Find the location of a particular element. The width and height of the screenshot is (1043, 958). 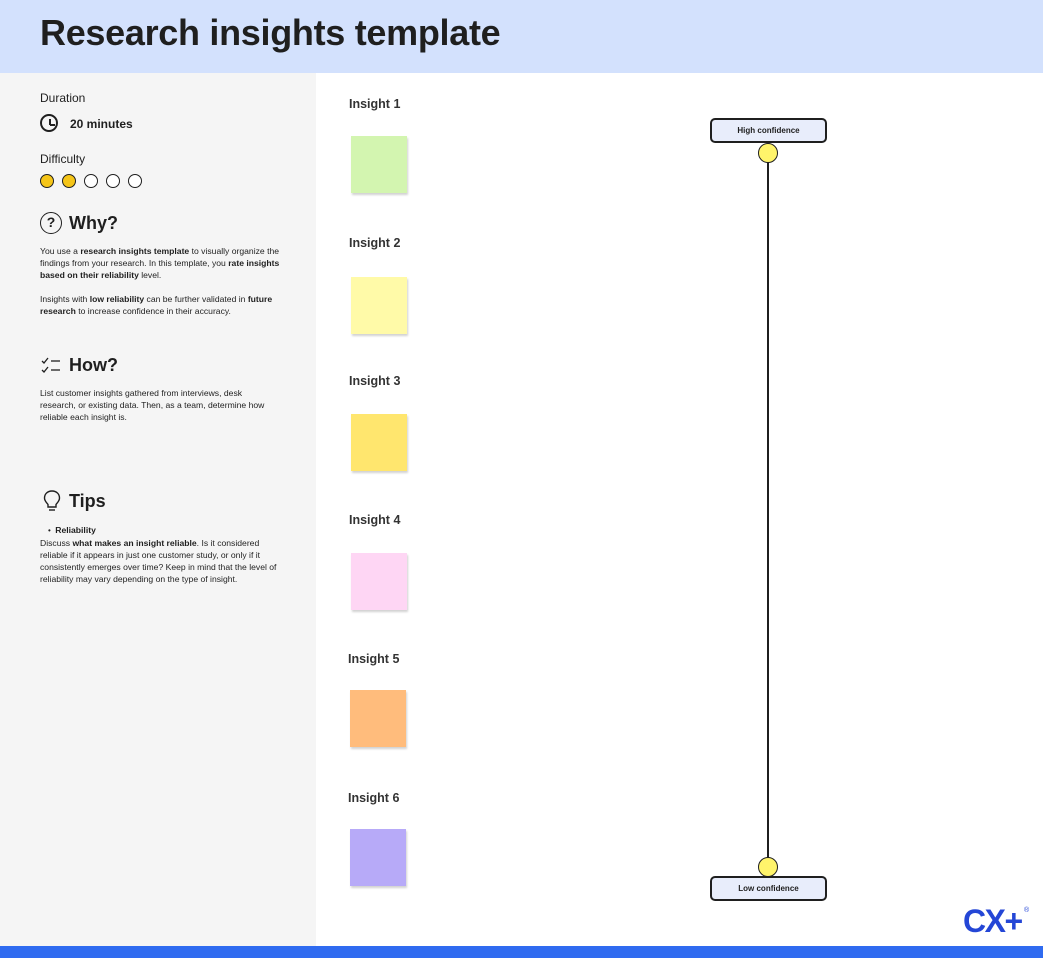

lightbulb-icon is located at coordinates (52, 500).